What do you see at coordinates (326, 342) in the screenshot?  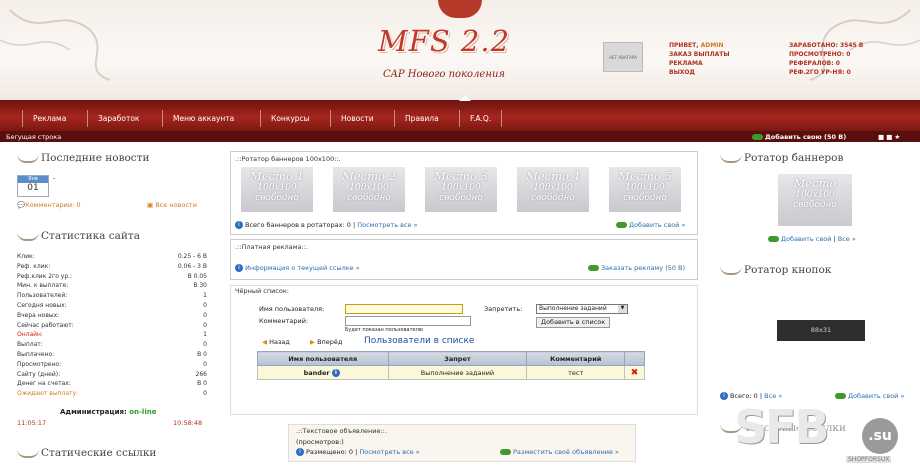 I see `bl-forward-link: ▶ Вперёд` at bounding box center [326, 342].